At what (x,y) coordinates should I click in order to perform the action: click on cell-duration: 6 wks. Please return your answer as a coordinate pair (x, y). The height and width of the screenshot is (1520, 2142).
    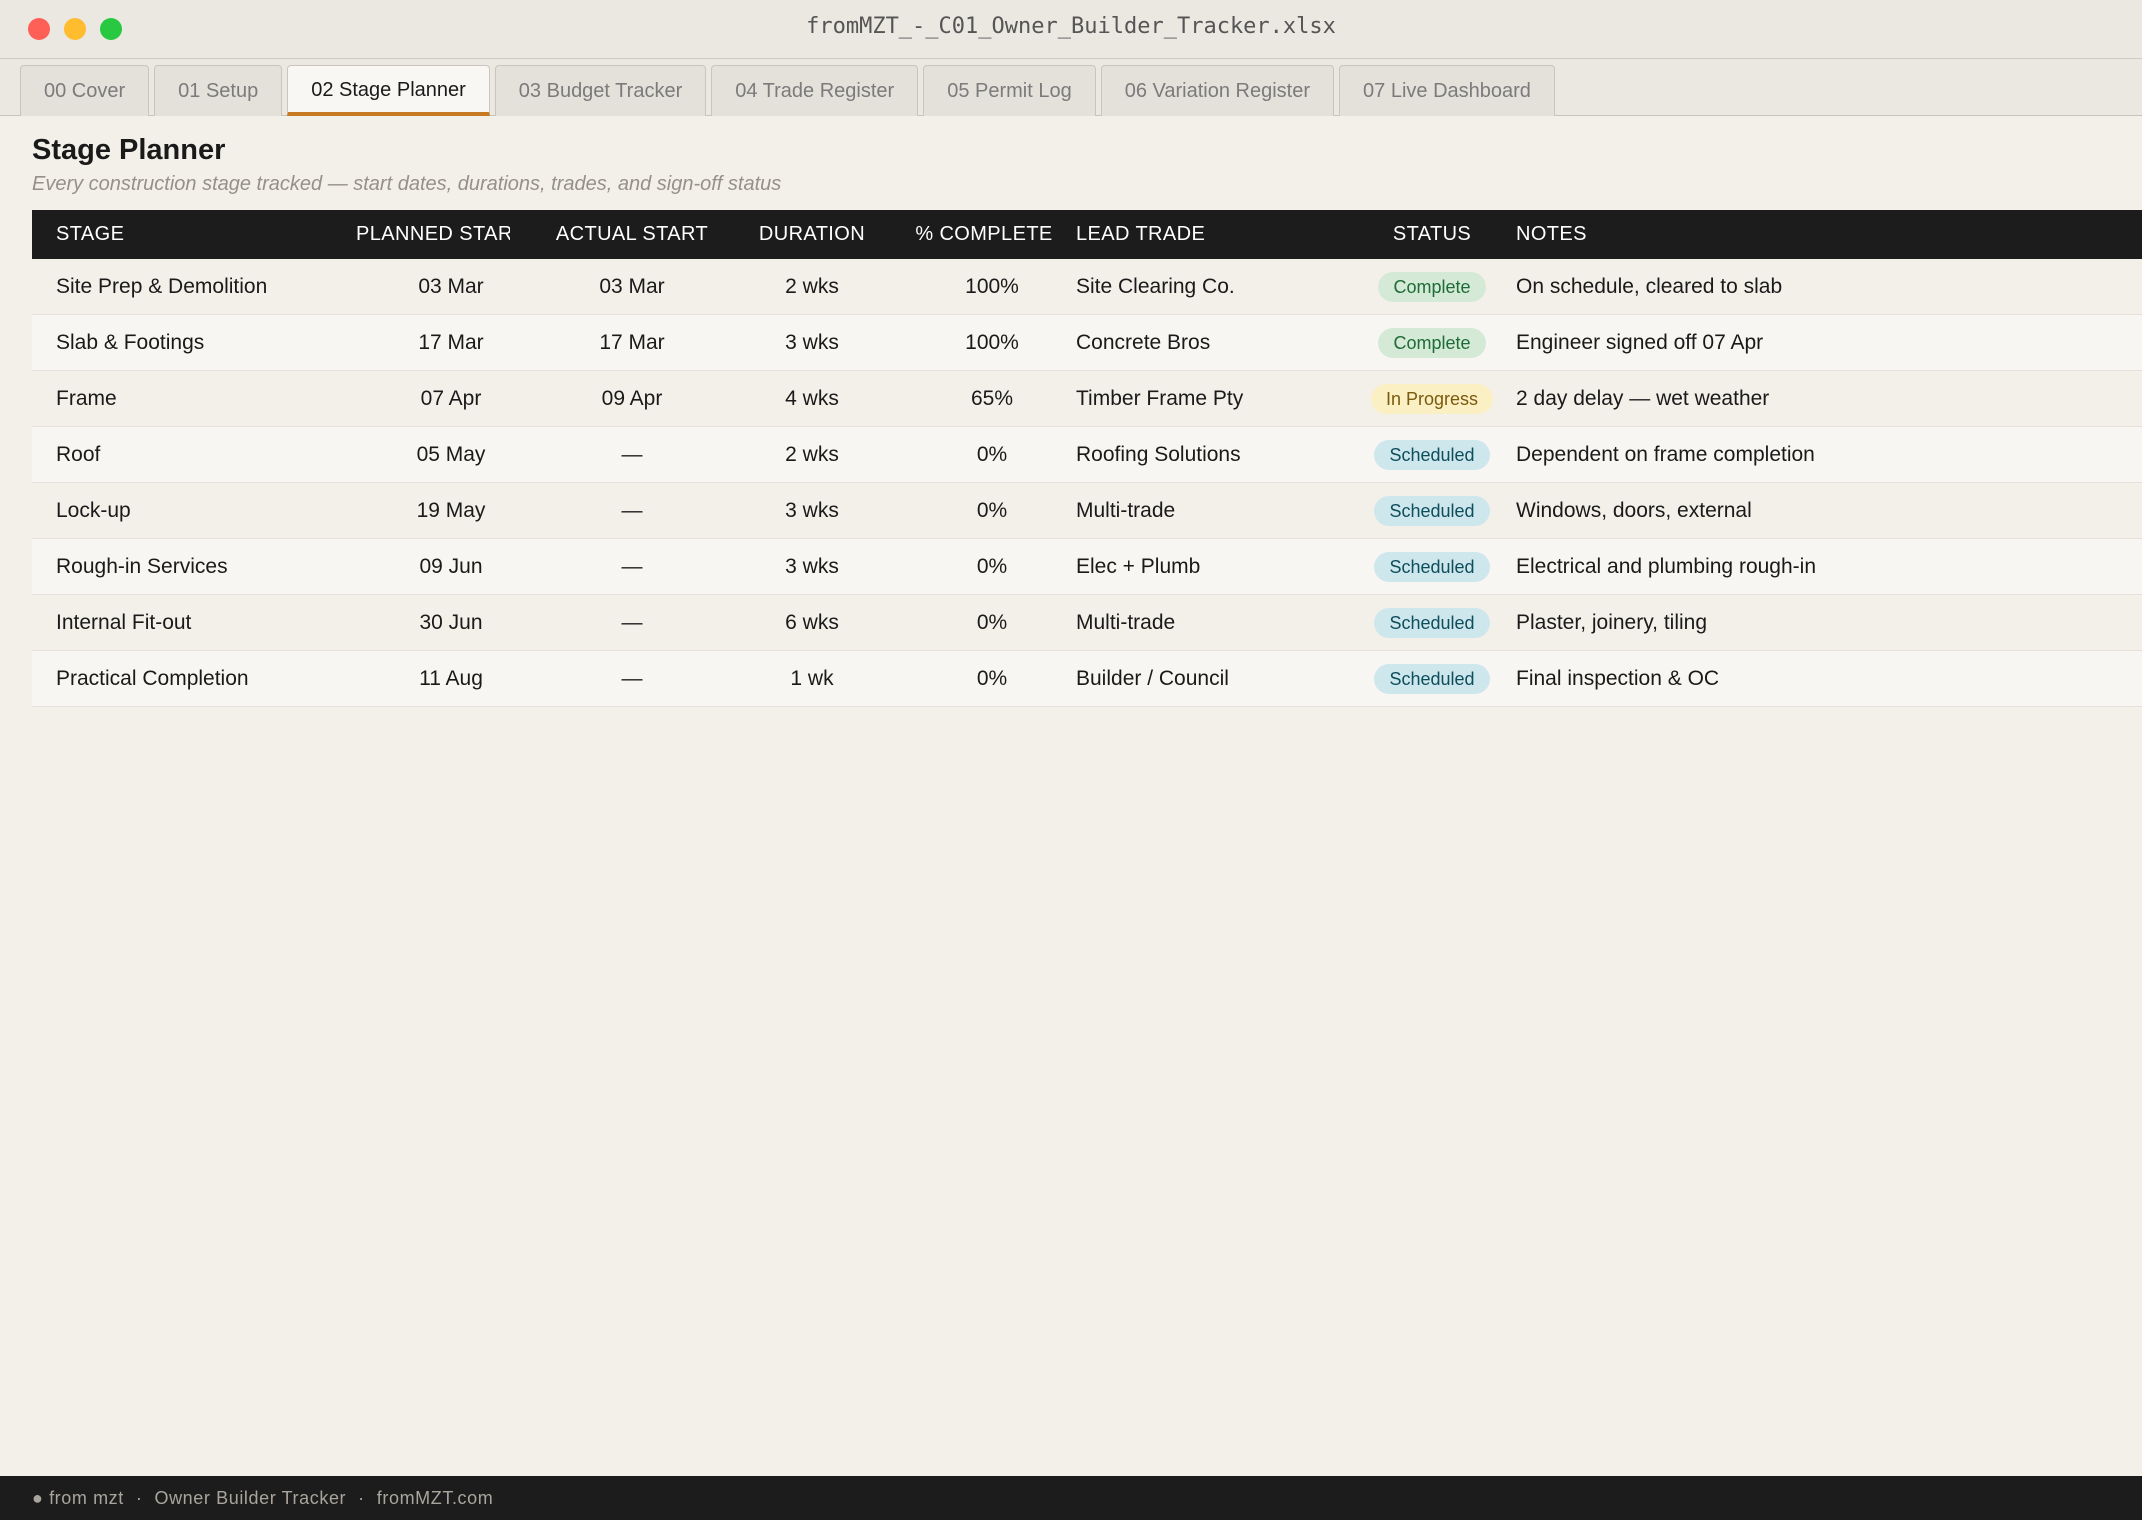
    Looking at the image, I should click on (812, 622).